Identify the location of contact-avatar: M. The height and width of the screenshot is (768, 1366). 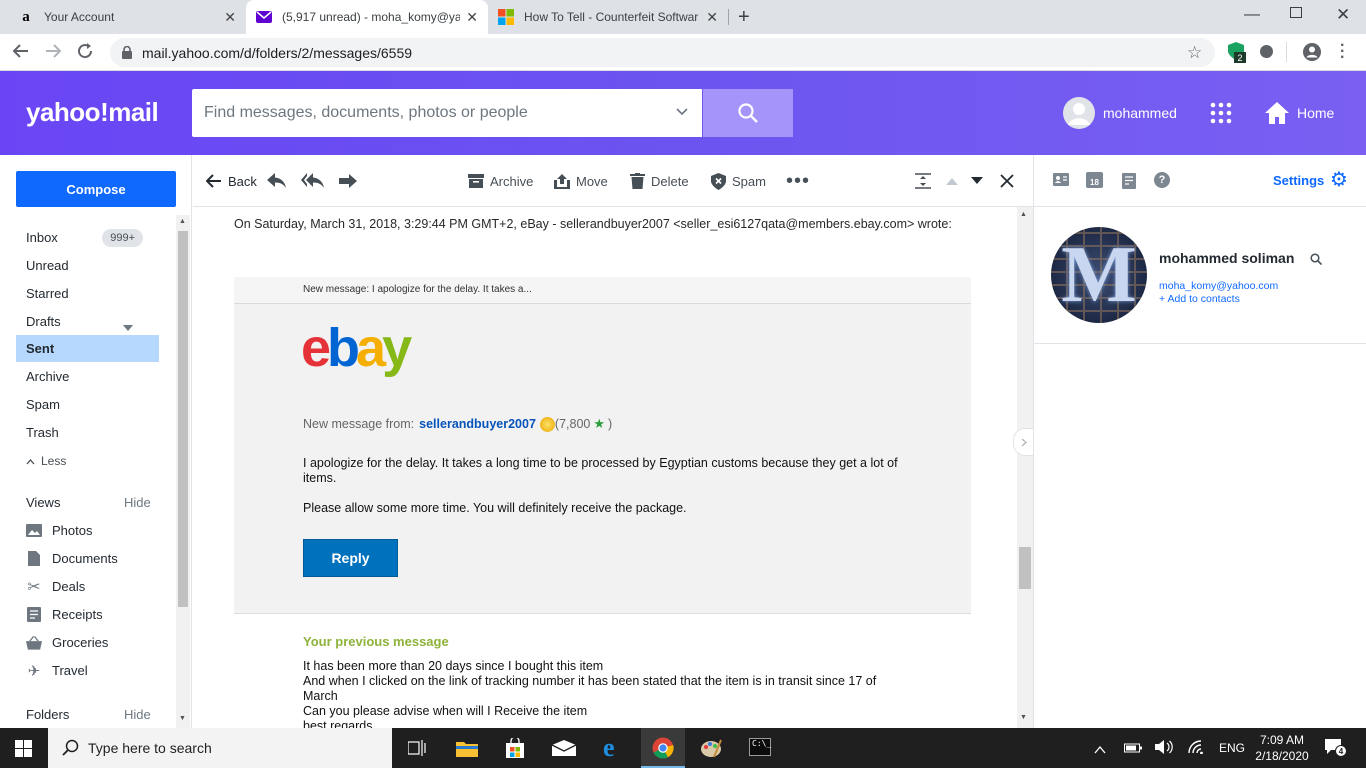
(1099, 275).